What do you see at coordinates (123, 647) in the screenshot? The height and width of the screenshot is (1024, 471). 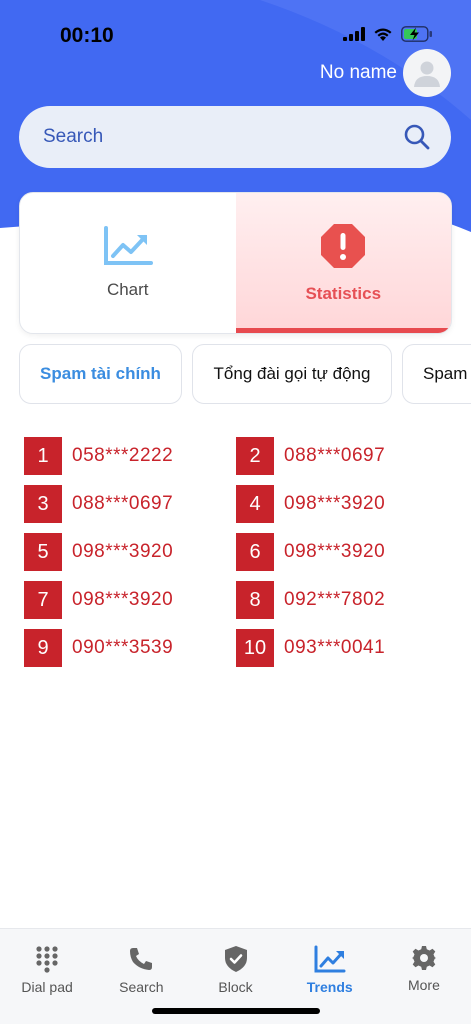 I see `phone-number: 090***3539` at bounding box center [123, 647].